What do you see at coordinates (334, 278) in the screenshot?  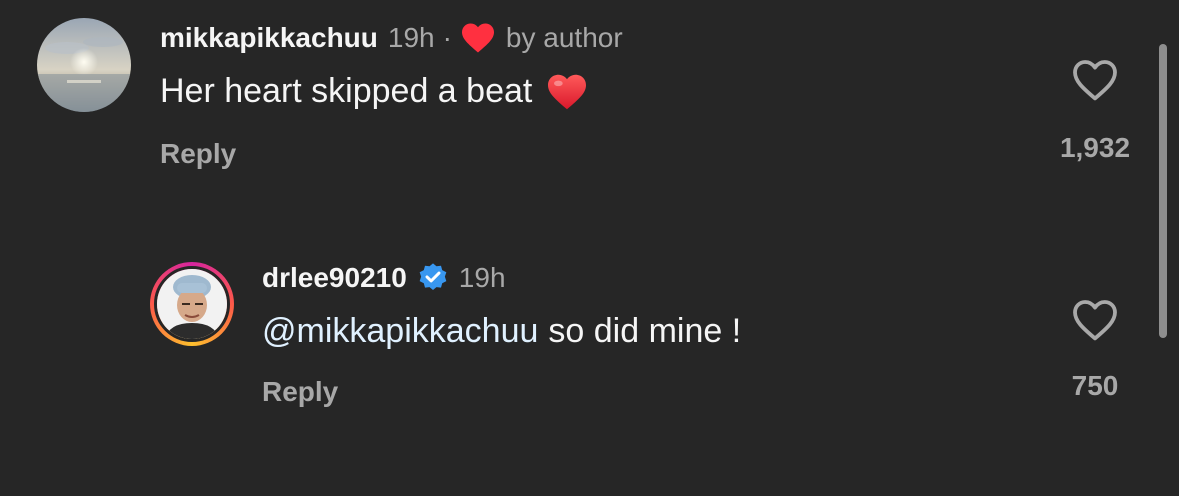 I see `username: drlee90210` at bounding box center [334, 278].